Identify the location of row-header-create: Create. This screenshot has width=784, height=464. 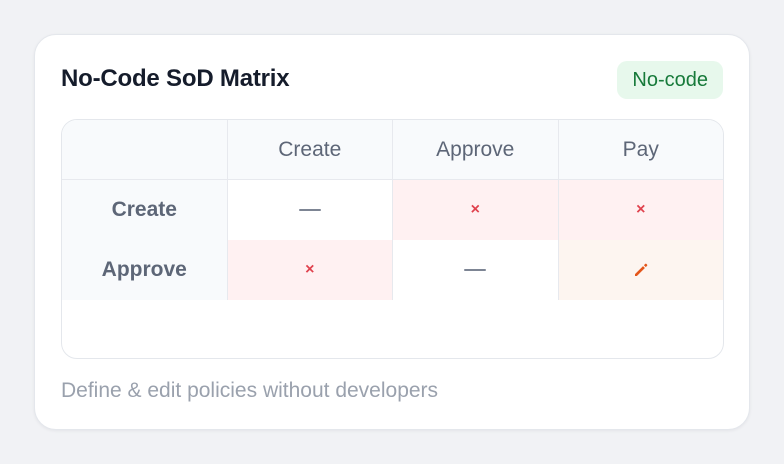
(145, 210).